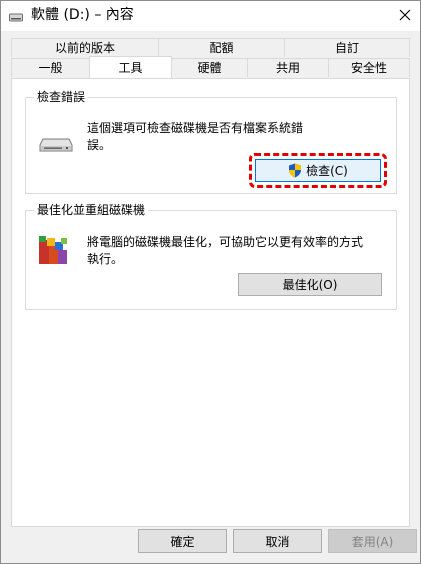  Describe the element at coordinates (318, 170) in the screenshot. I see `check-button: 檢查(C)` at that location.